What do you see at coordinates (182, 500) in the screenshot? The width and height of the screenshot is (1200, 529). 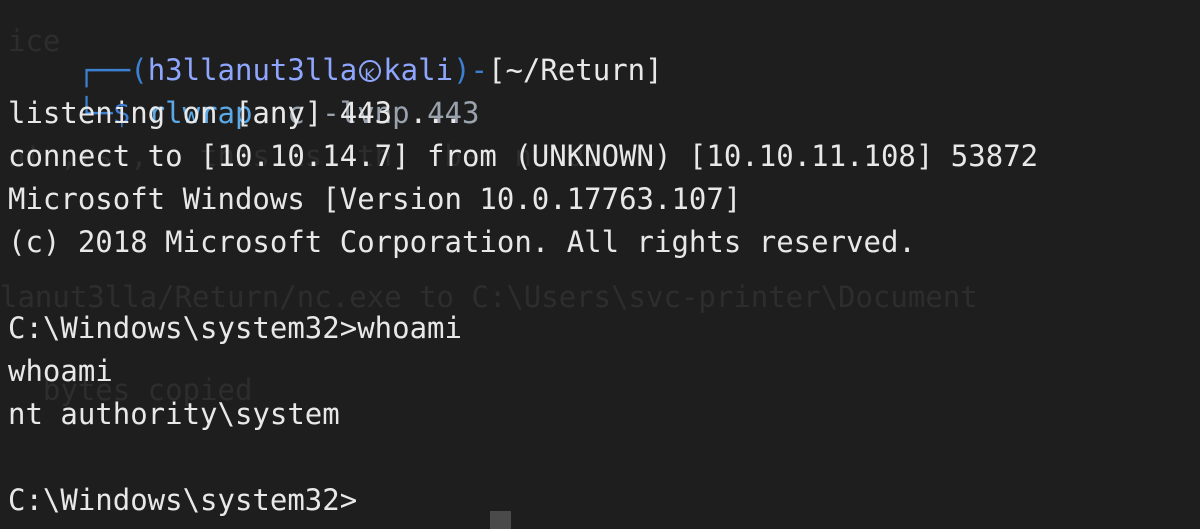 I see `cmd-prompt-current: C:\Windows\system32>` at bounding box center [182, 500].